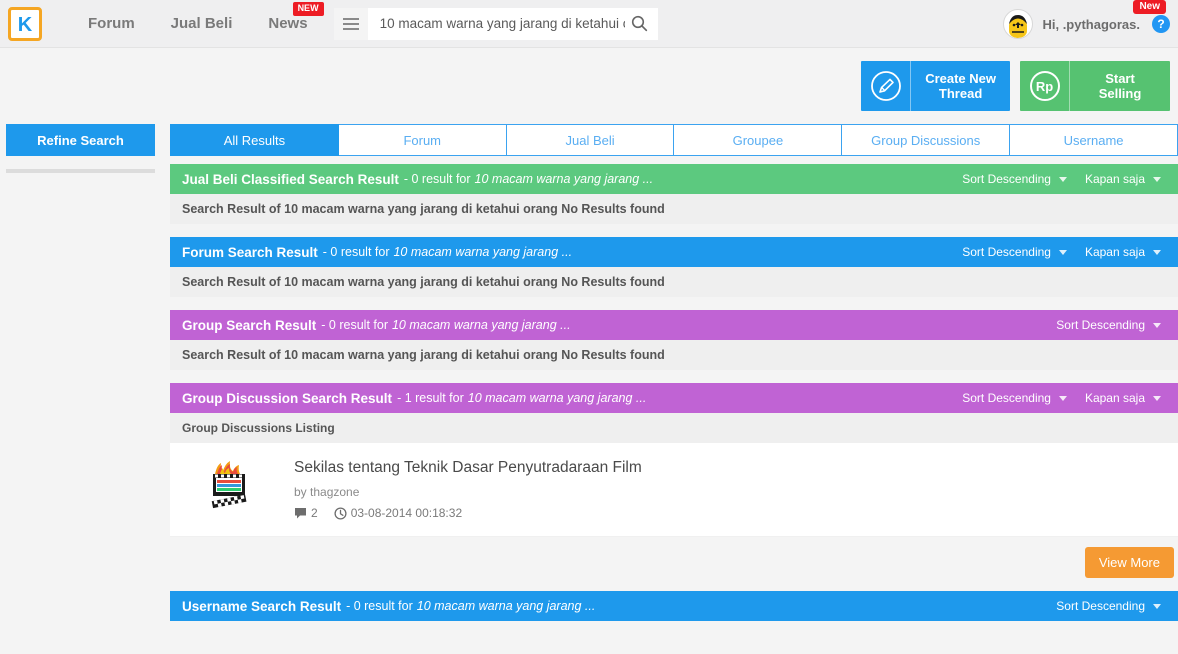  I want to click on comment-count-group: 2, so click(306, 513).